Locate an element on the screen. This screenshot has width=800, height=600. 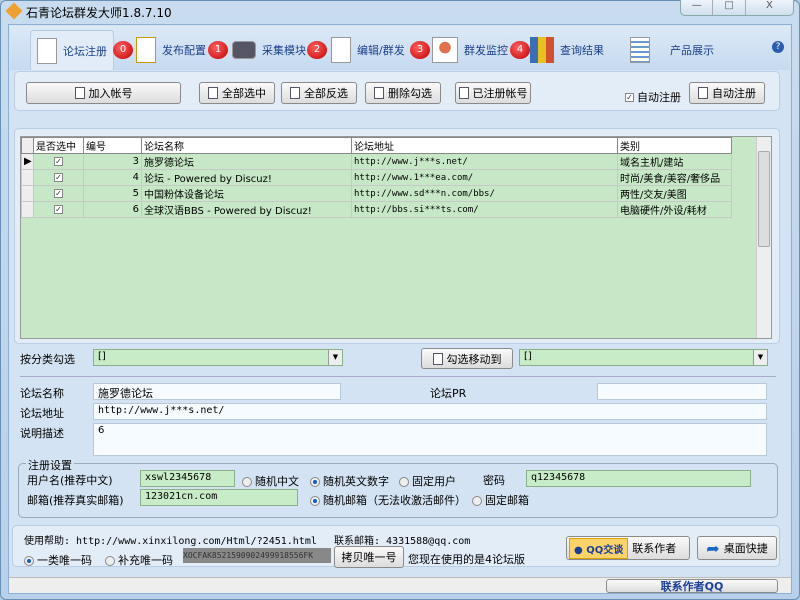
tab-label: 编辑/群发 is located at coordinates (381, 50).